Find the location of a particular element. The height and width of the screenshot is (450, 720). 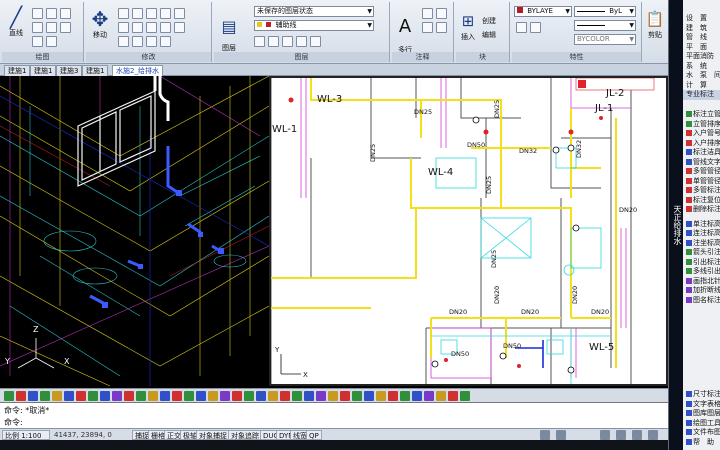

explode-icon is located at coordinates (179, 27).